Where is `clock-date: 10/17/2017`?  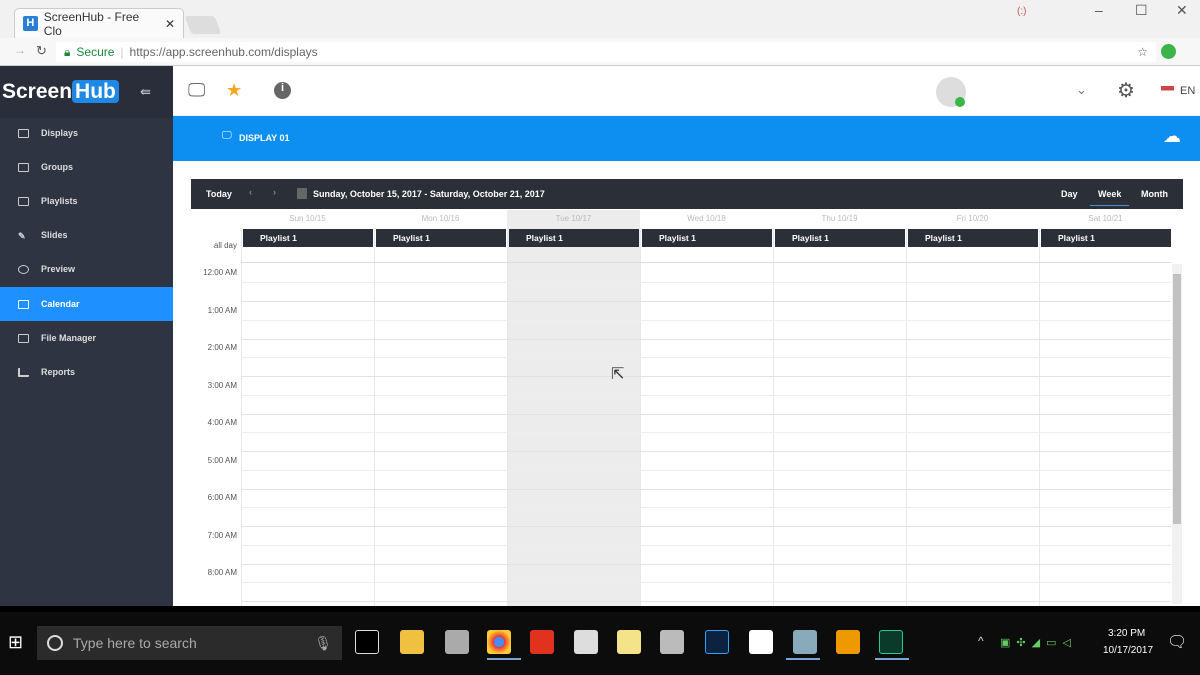
clock-date: 10/17/2017 is located at coordinates (1128, 650).